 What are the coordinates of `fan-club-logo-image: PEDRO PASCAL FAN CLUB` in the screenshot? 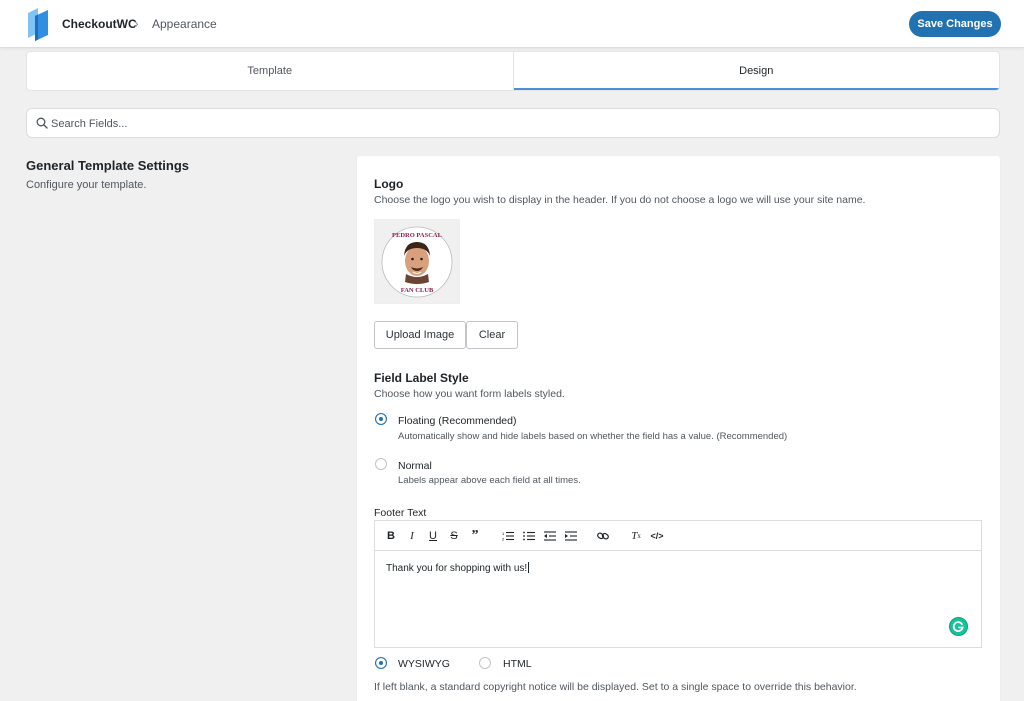 It's located at (417, 262).